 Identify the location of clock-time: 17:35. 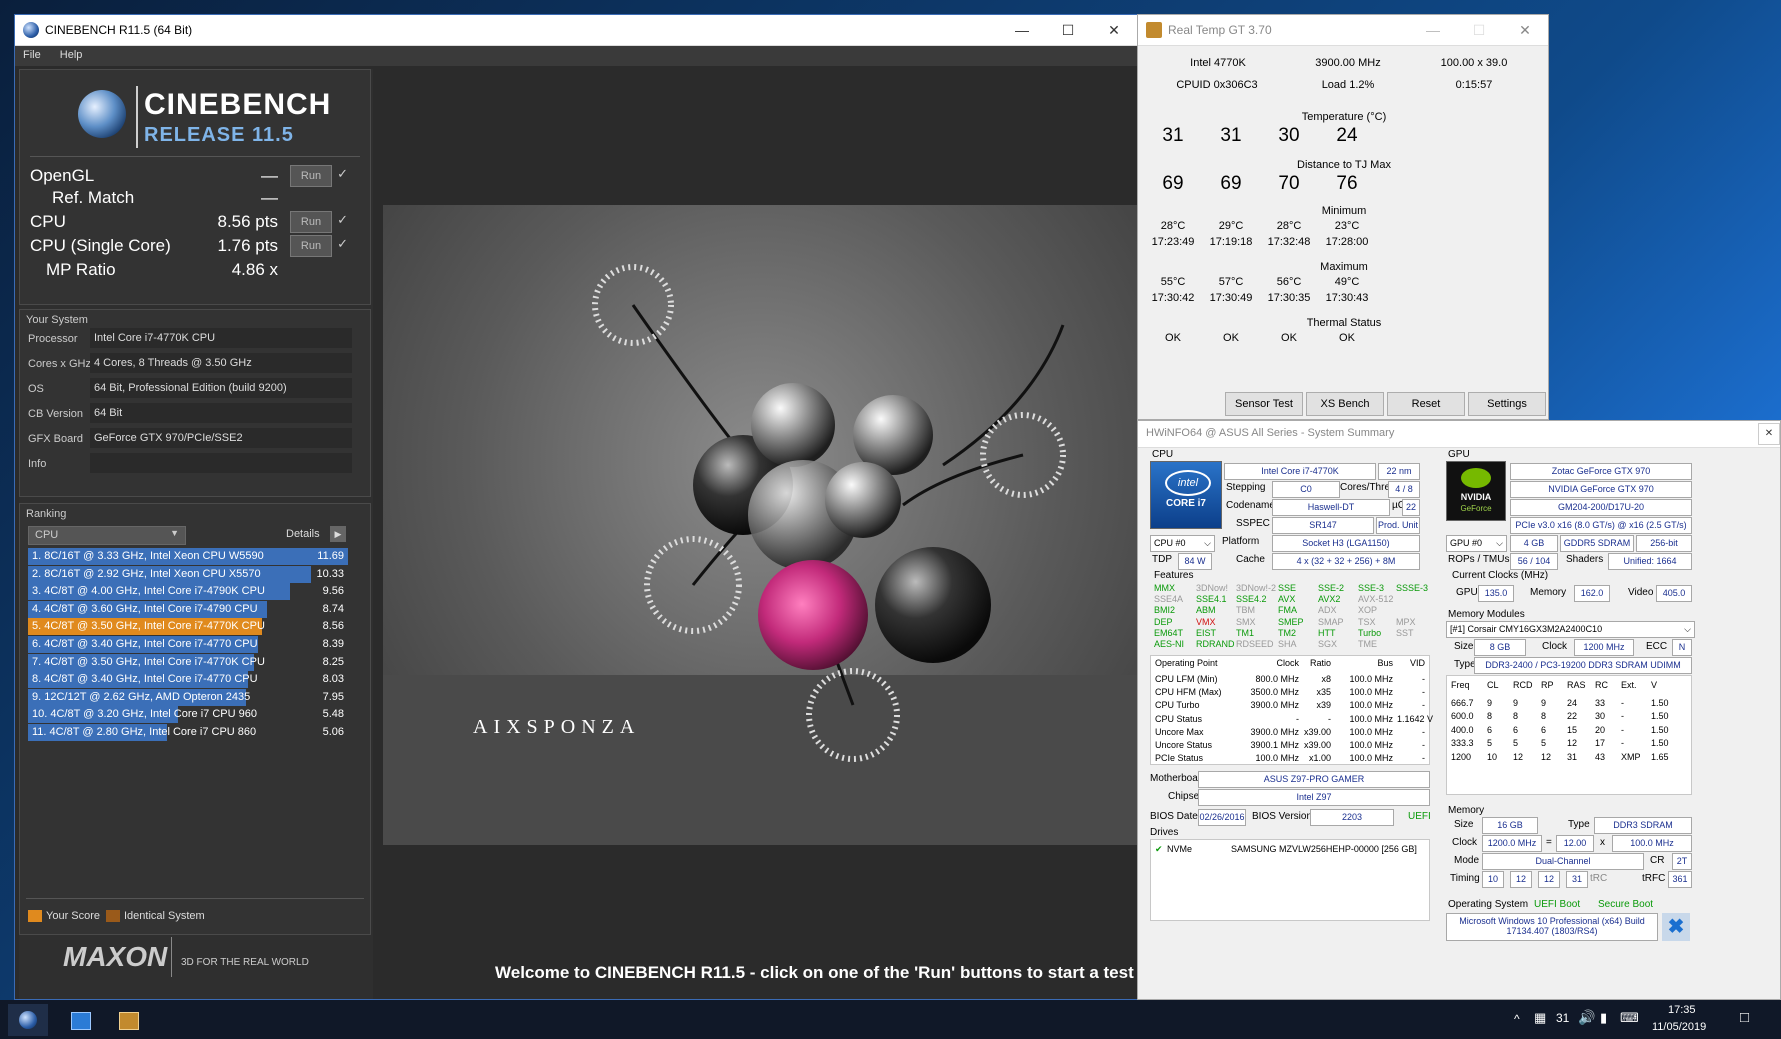
(1682, 1010).